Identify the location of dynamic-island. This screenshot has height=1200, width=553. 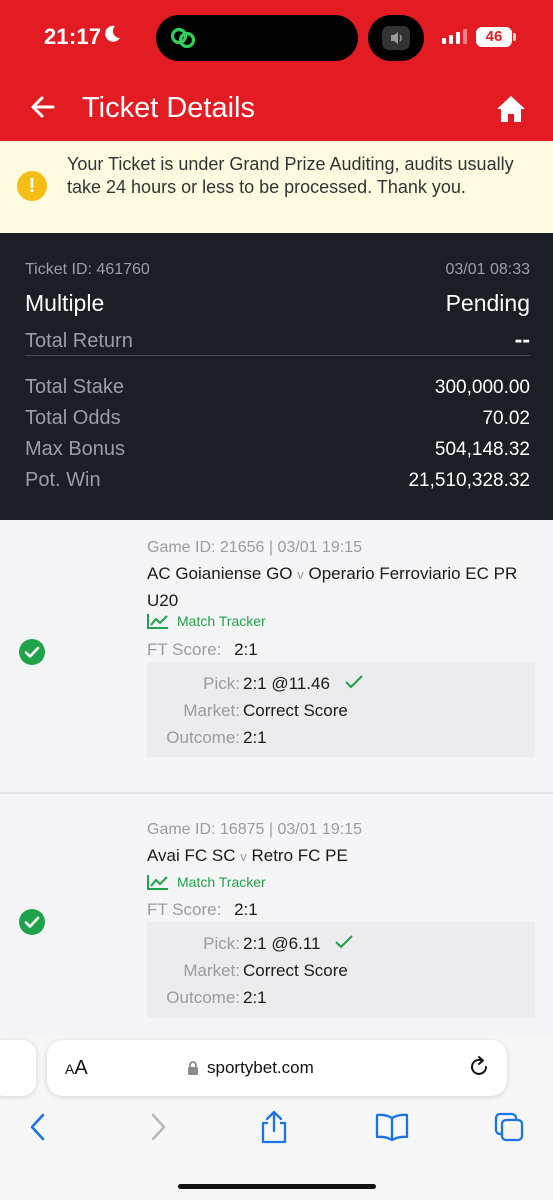
(257, 38).